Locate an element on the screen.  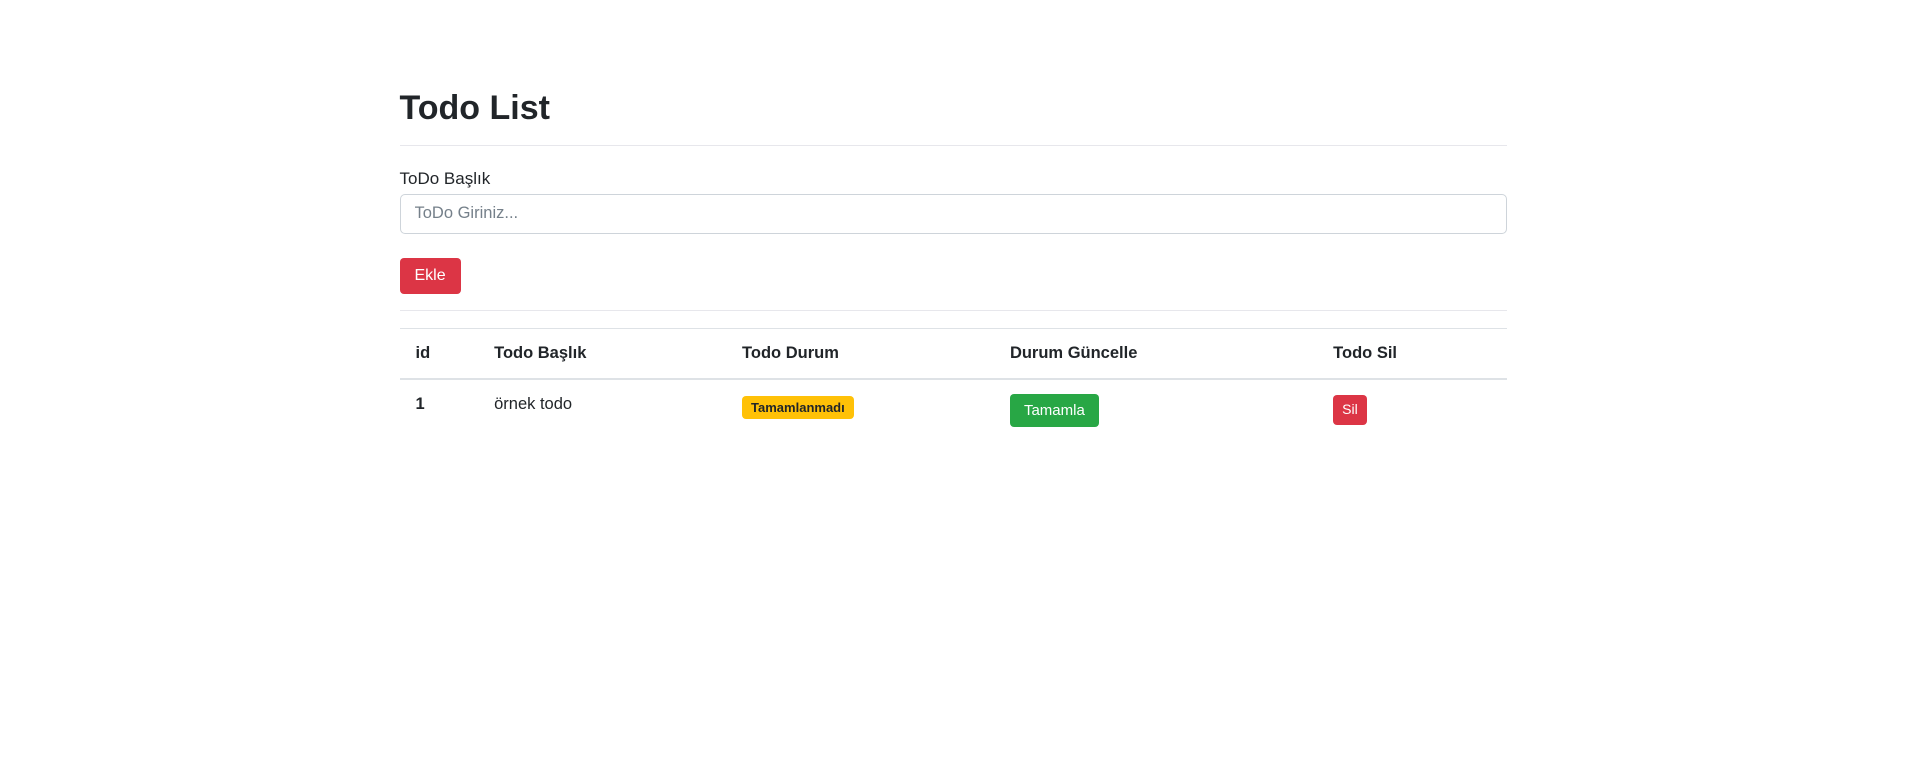
complete-todo-button: Tamamla is located at coordinates (1054, 411).